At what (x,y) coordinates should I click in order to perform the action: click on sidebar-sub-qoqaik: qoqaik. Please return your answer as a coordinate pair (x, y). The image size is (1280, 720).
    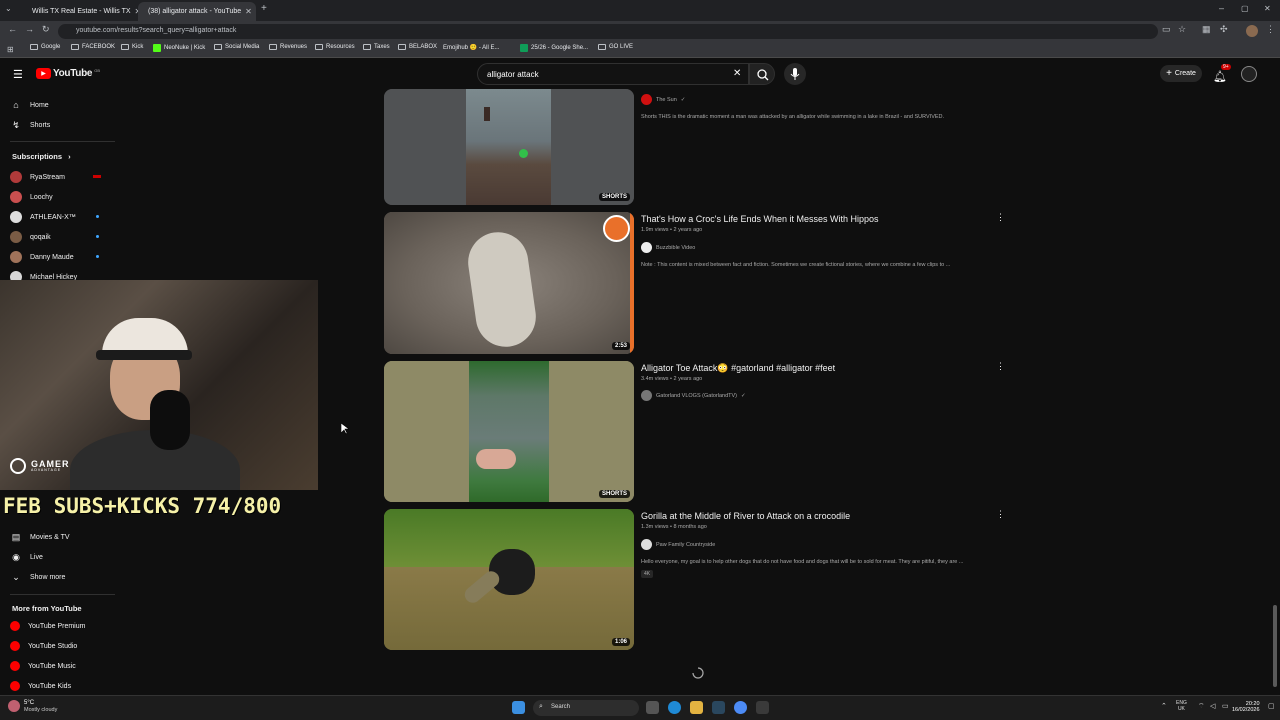
    Looking at the image, I should click on (30, 237).